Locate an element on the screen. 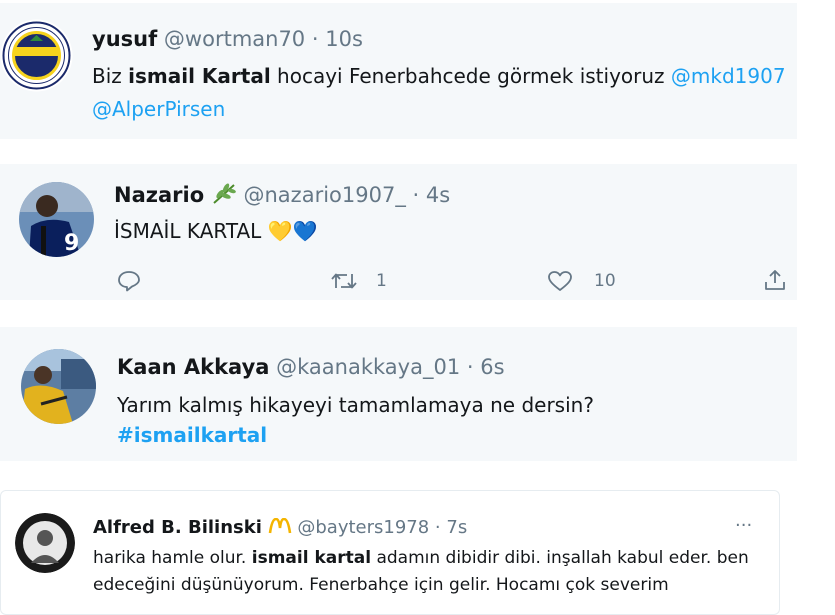 This screenshot has height=615, width=835. player-photo-icon is located at coordinates (58, 386).